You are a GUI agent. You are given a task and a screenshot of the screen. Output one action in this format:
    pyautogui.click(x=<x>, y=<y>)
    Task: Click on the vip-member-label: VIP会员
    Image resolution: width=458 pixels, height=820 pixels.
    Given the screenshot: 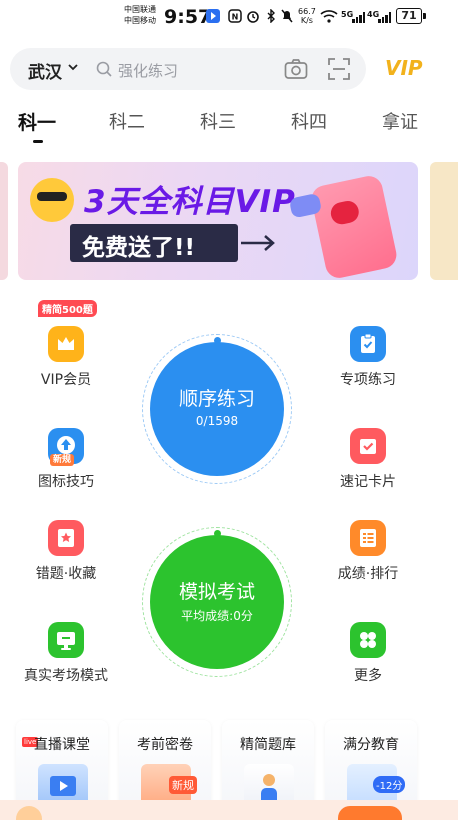 What is the action you would take?
    pyautogui.click(x=66, y=380)
    